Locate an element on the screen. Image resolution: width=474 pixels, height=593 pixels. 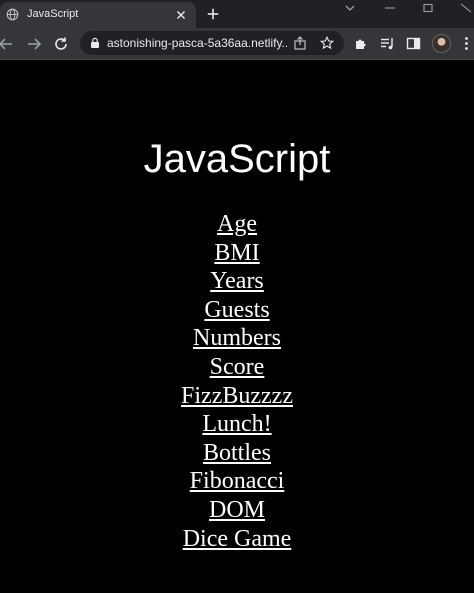
tab-javascript: JavaScript is located at coordinates (98, 15).